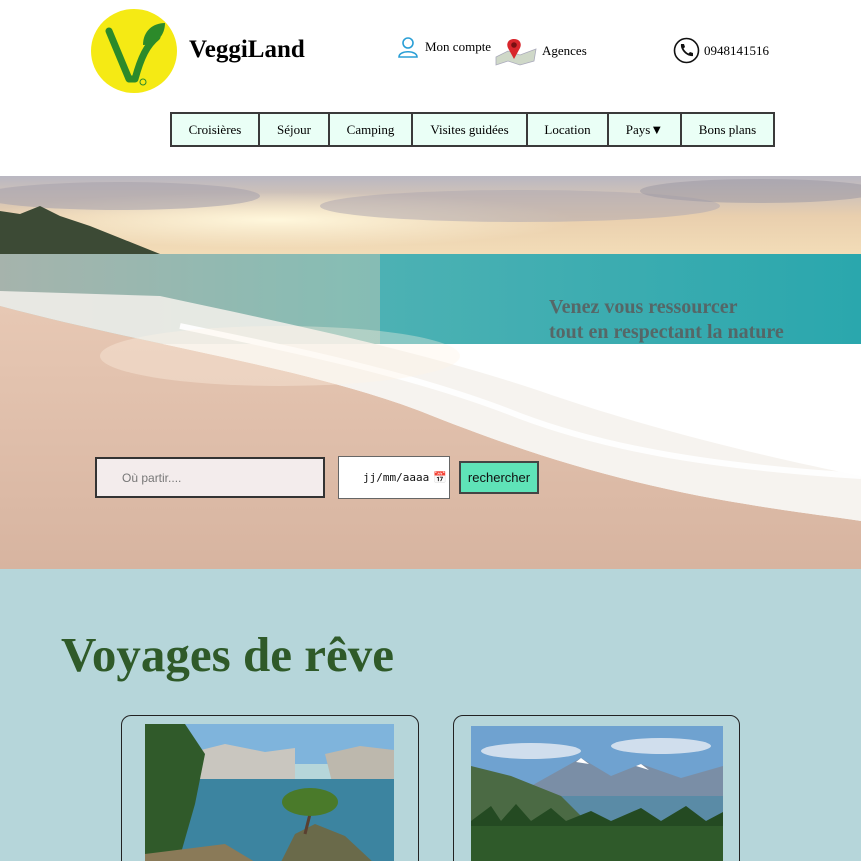 This screenshot has width=861, height=861. I want to click on account-label: Mon compte, so click(458, 46).